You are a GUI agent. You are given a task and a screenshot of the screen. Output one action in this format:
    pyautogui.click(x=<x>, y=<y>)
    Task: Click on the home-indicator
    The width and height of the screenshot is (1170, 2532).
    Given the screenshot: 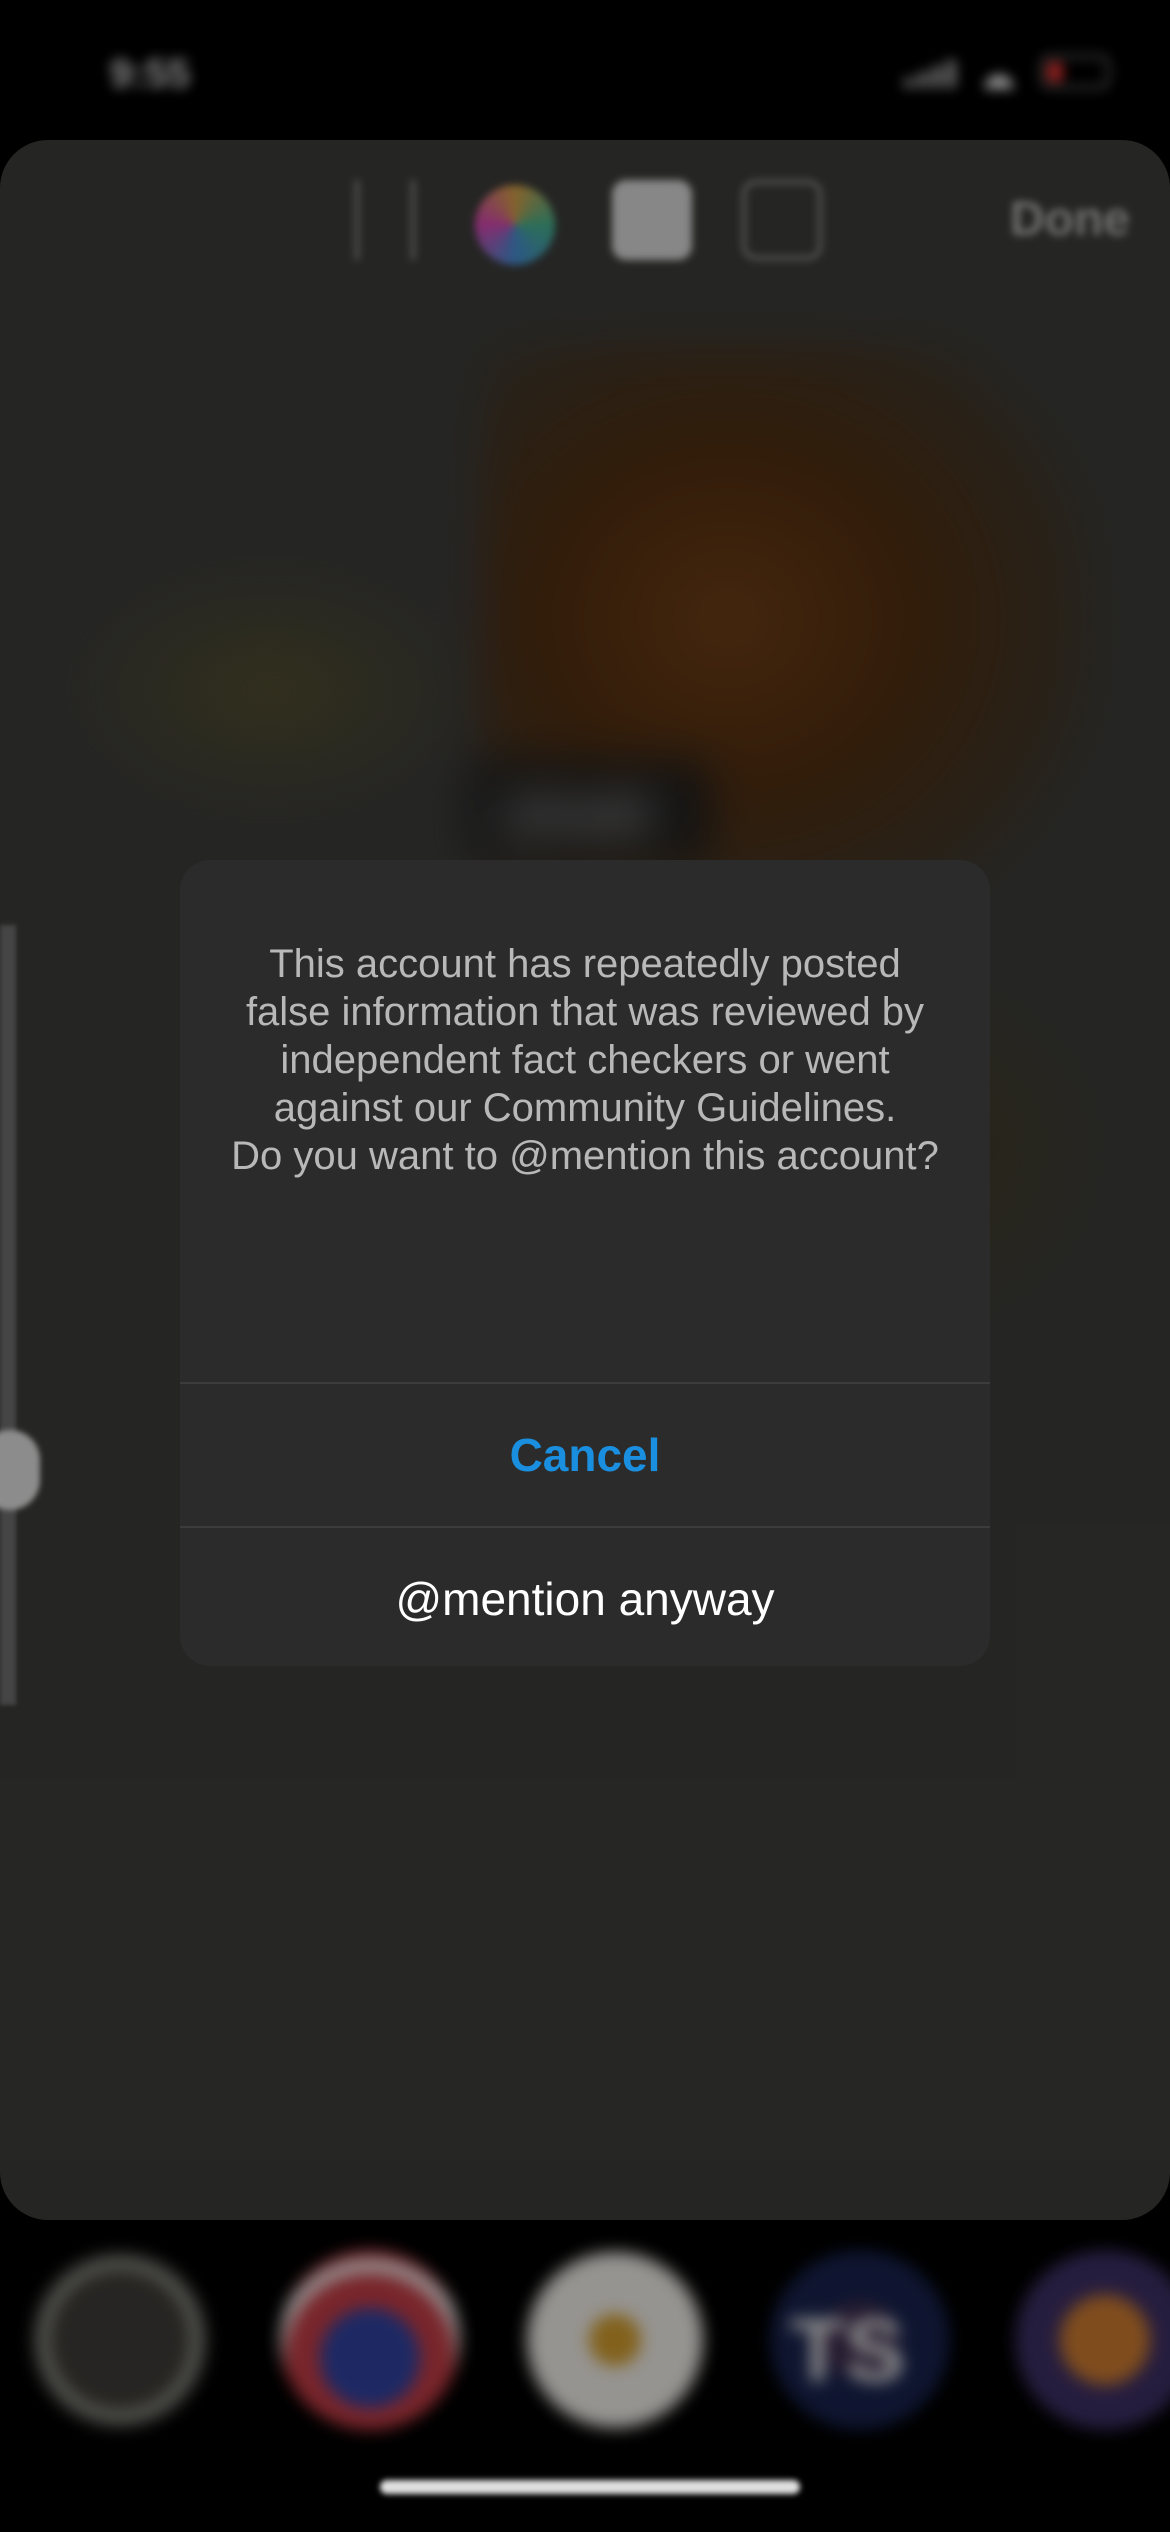 What is the action you would take?
    pyautogui.click(x=590, y=2487)
    